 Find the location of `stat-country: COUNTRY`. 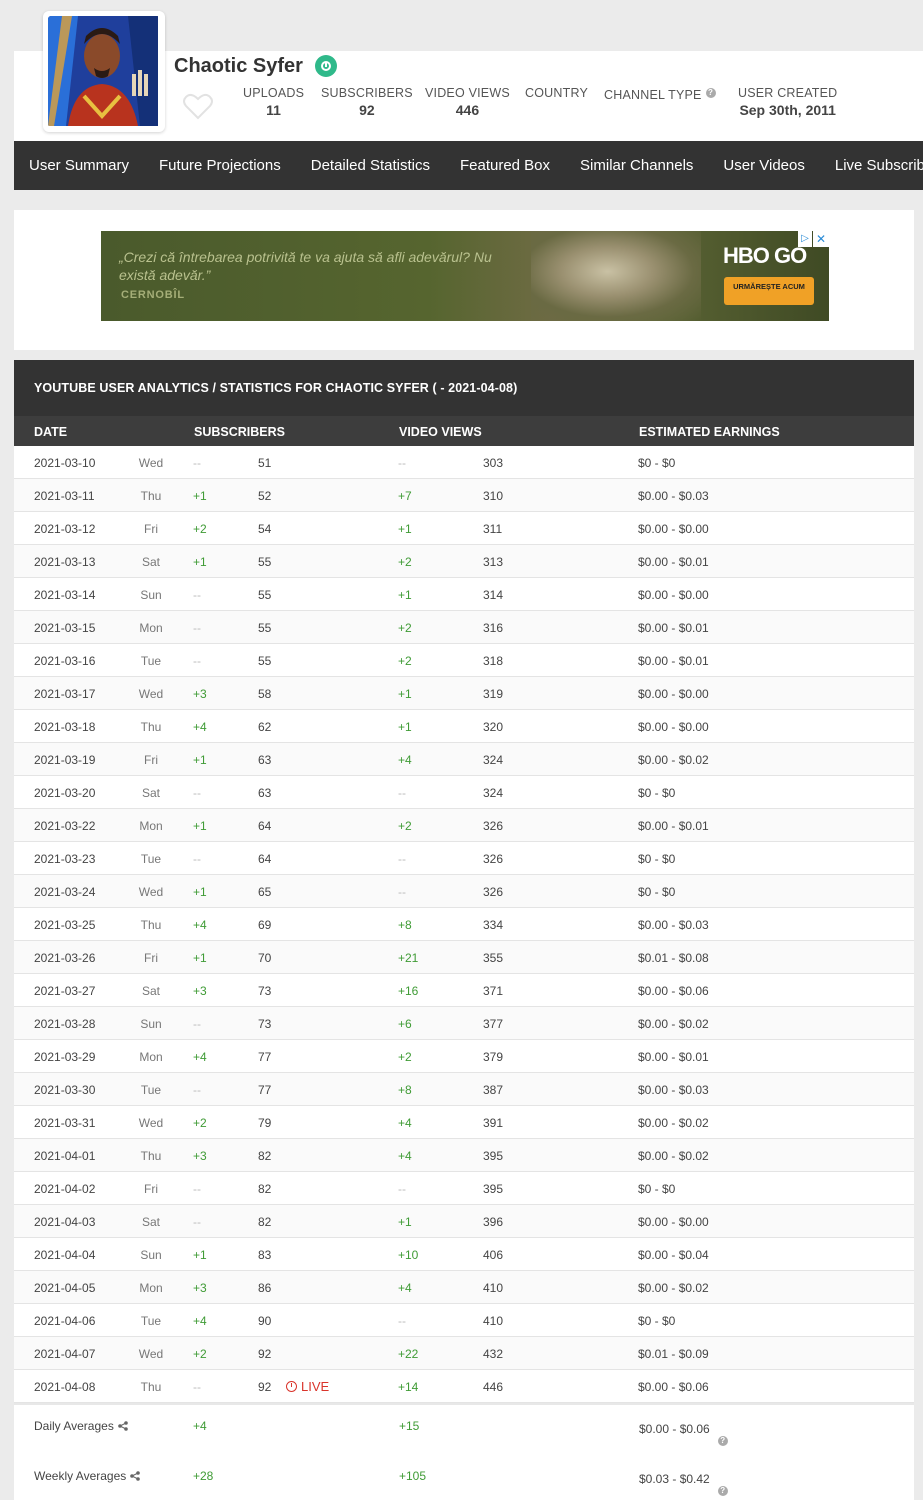

stat-country: COUNTRY is located at coordinates (556, 94).